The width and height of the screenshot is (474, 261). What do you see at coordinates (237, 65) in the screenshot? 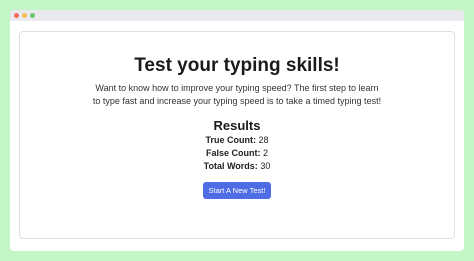
I see `page-title: Test your typing skills!` at bounding box center [237, 65].